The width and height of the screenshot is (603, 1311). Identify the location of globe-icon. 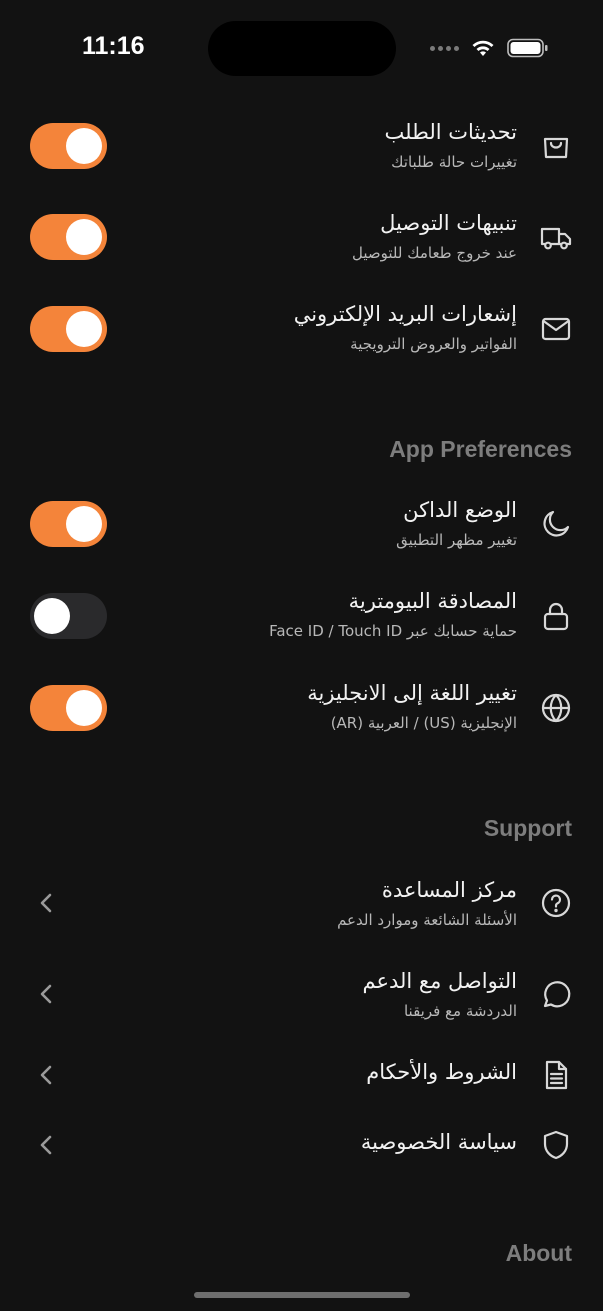
(556, 708).